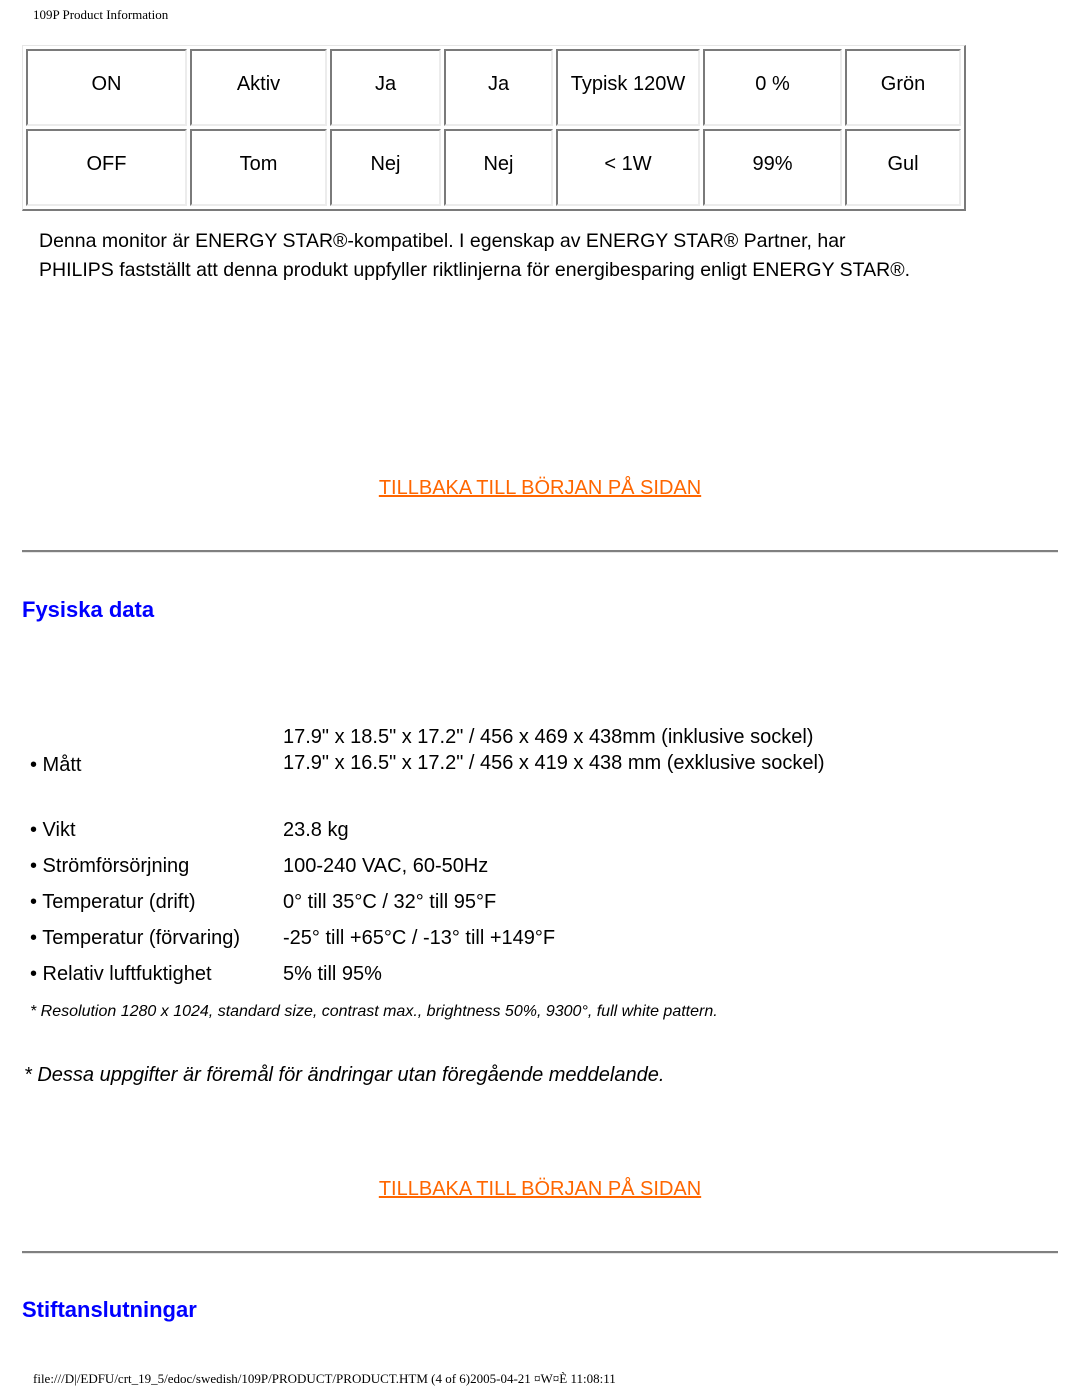 Image resolution: width=1080 pixels, height=1397 pixels. What do you see at coordinates (109, 1309) in the screenshot?
I see `section-heading-pins: Stiftanslutningar` at bounding box center [109, 1309].